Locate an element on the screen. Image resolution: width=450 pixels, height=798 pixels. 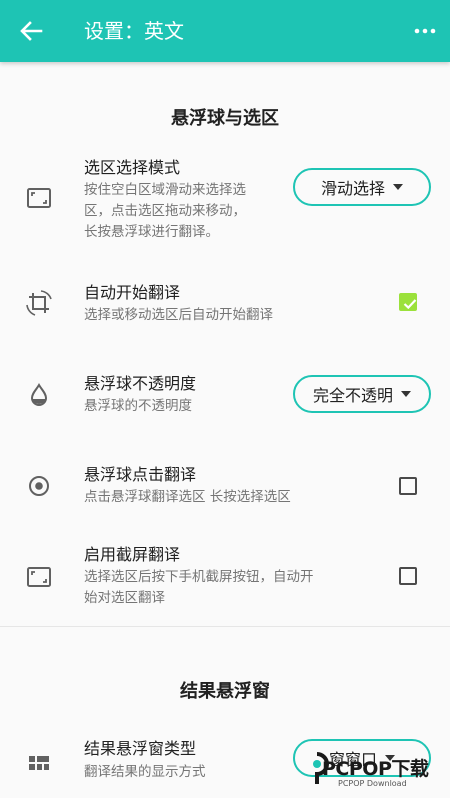
setting-description: 选择选区后按下手机截屏按钮，自动开 始对选区翻译 is located at coordinates (199, 587).